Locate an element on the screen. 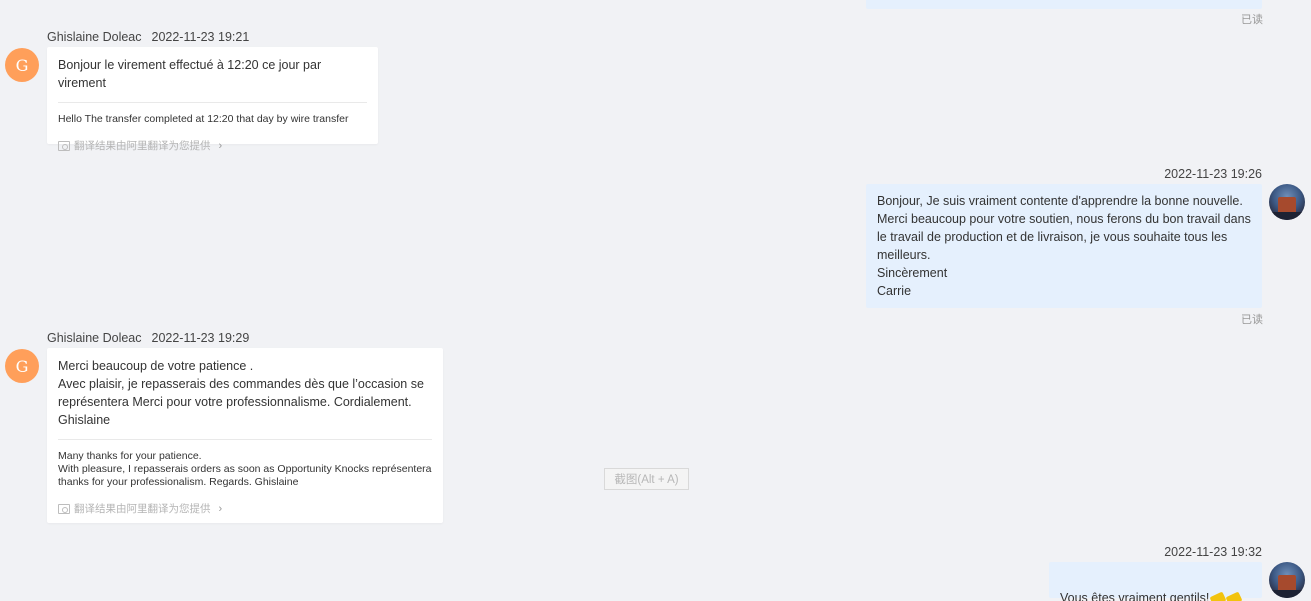  message-time: 2022-11-23 19:21 is located at coordinates (200, 37).